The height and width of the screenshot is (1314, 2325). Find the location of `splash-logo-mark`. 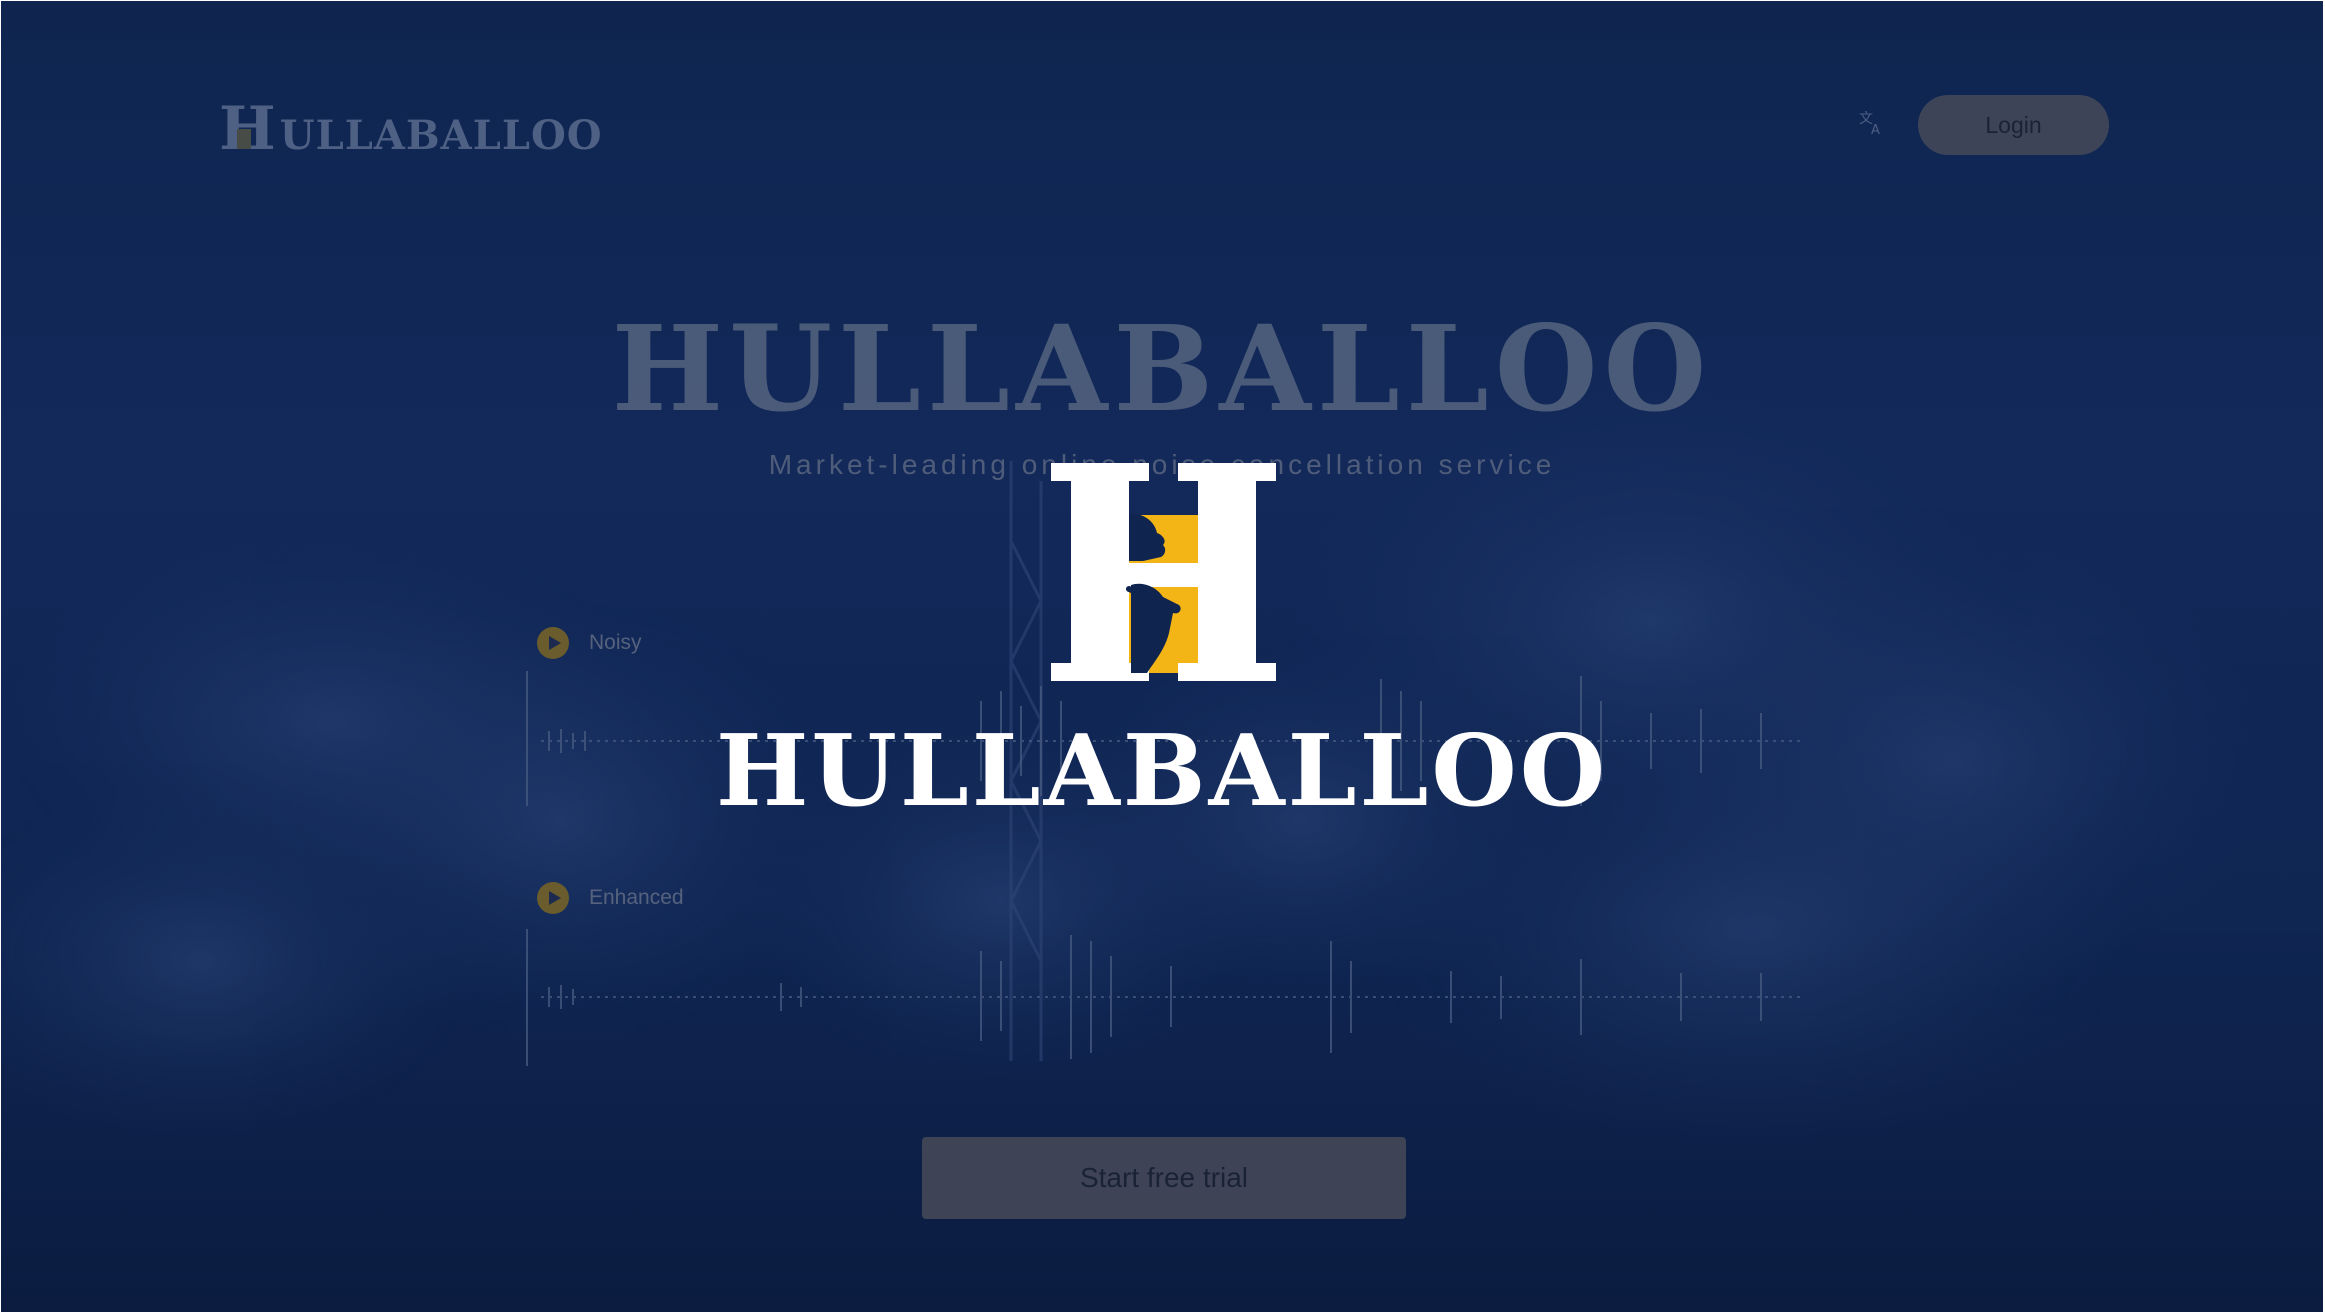

splash-logo-mark is located at coordinates (1163, 572).